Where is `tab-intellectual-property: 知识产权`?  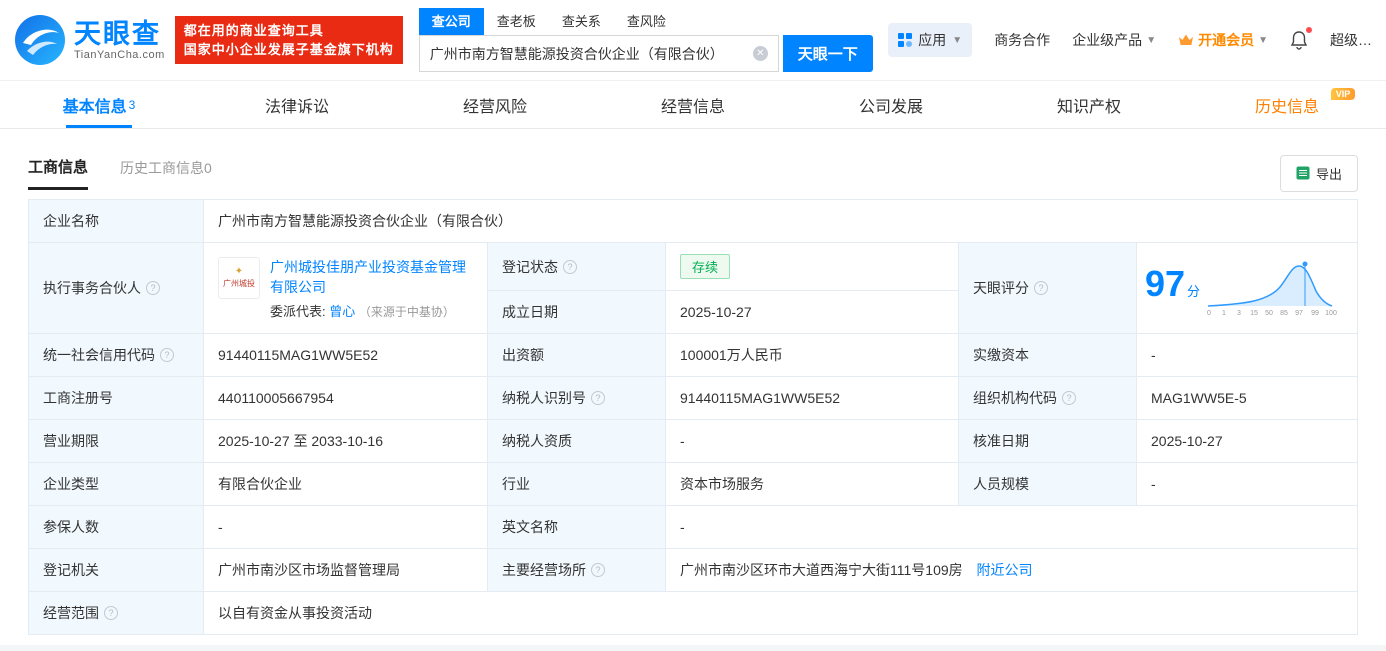 tab-intellectual-property: 知识产权 is located at coordinates (1089, 104).